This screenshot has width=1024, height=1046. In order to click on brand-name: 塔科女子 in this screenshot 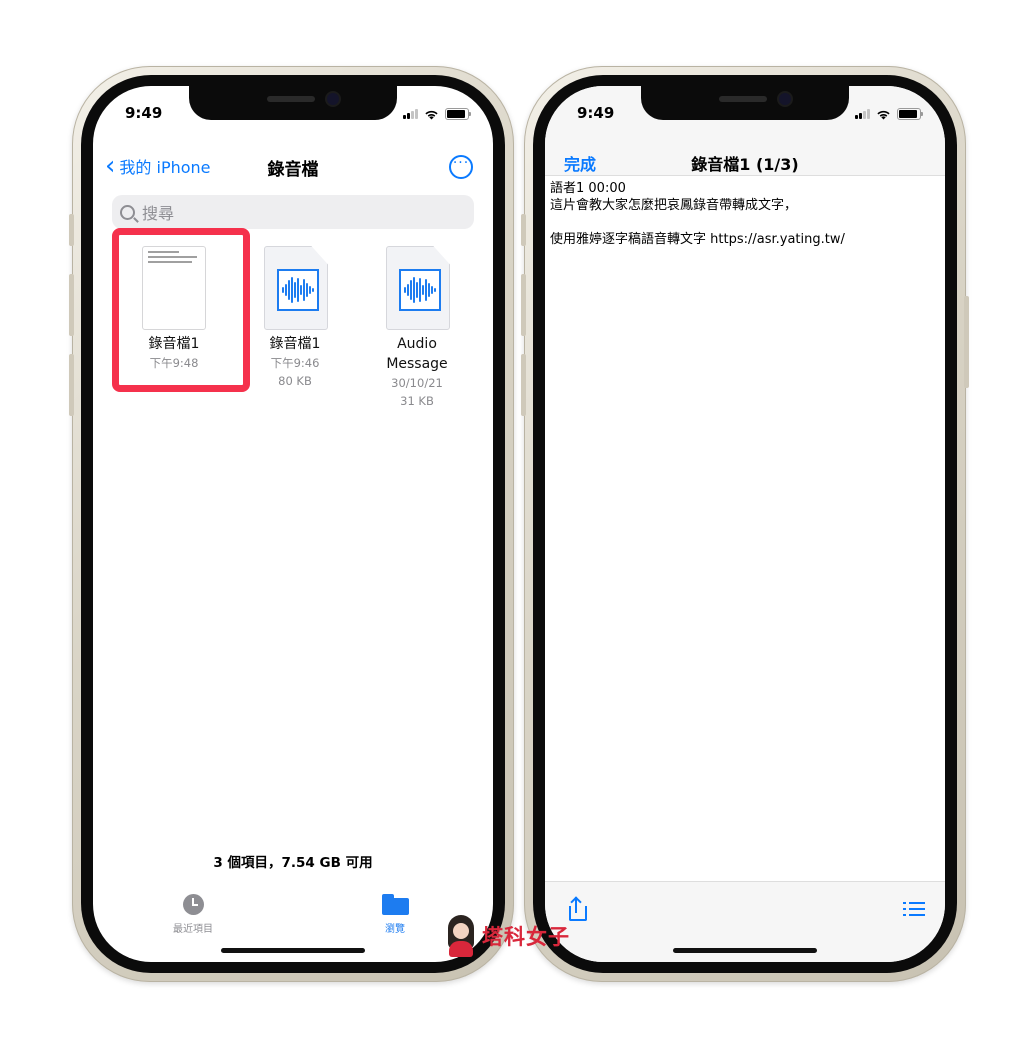, I will do `click(526, 937)`.